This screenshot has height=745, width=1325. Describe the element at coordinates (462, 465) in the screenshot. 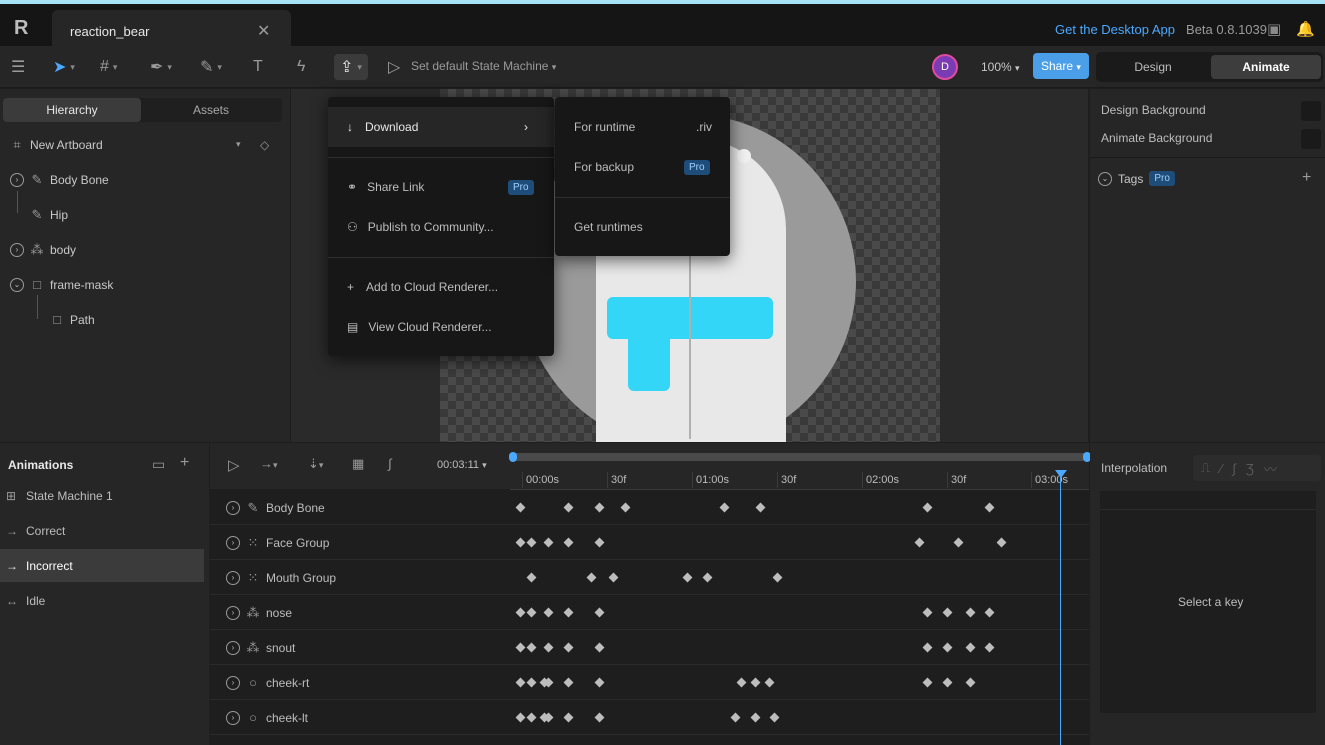

I see `time-display: 00:03:11 ▾` at that location.